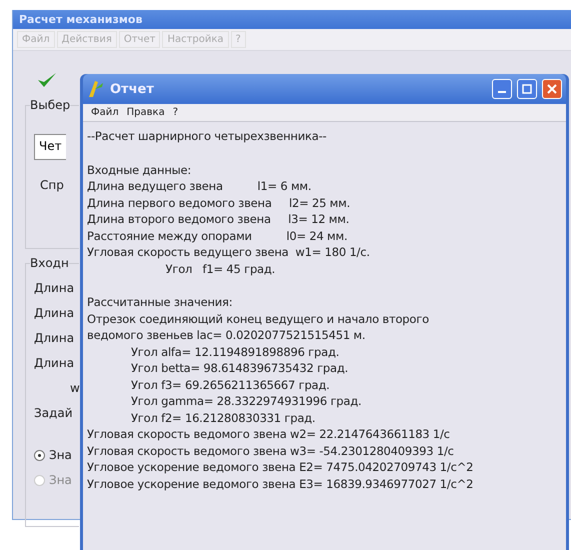 This screenshot has height=550, width=571. Describe the element at coordinates (206, 136) in the screenshot. I see `report-line: --Расчет шарнирного четырехзвенника--` at that location.